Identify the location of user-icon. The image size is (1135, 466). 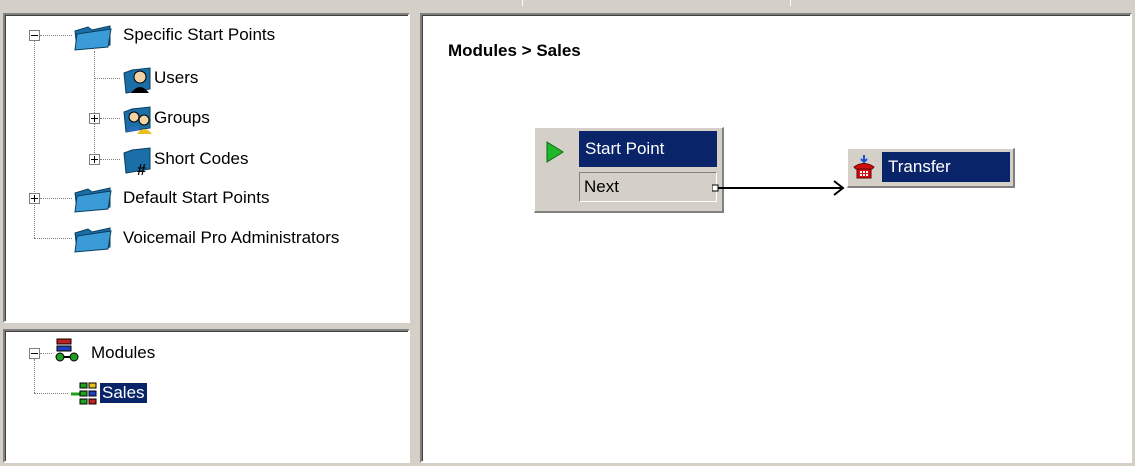
(137, 80).